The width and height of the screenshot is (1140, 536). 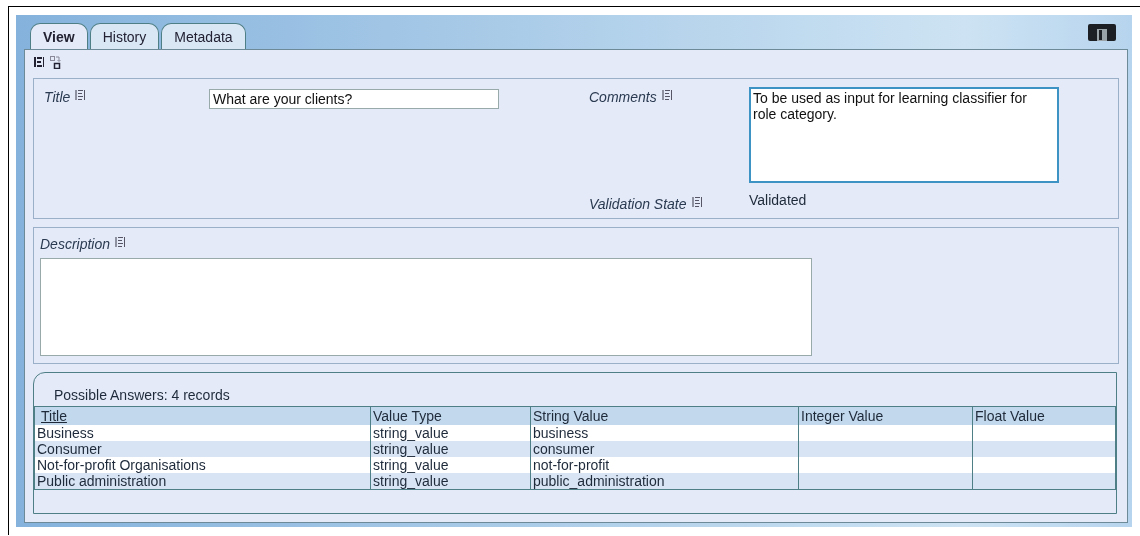 I want to click on export-icon, so click(x=55, y=62).